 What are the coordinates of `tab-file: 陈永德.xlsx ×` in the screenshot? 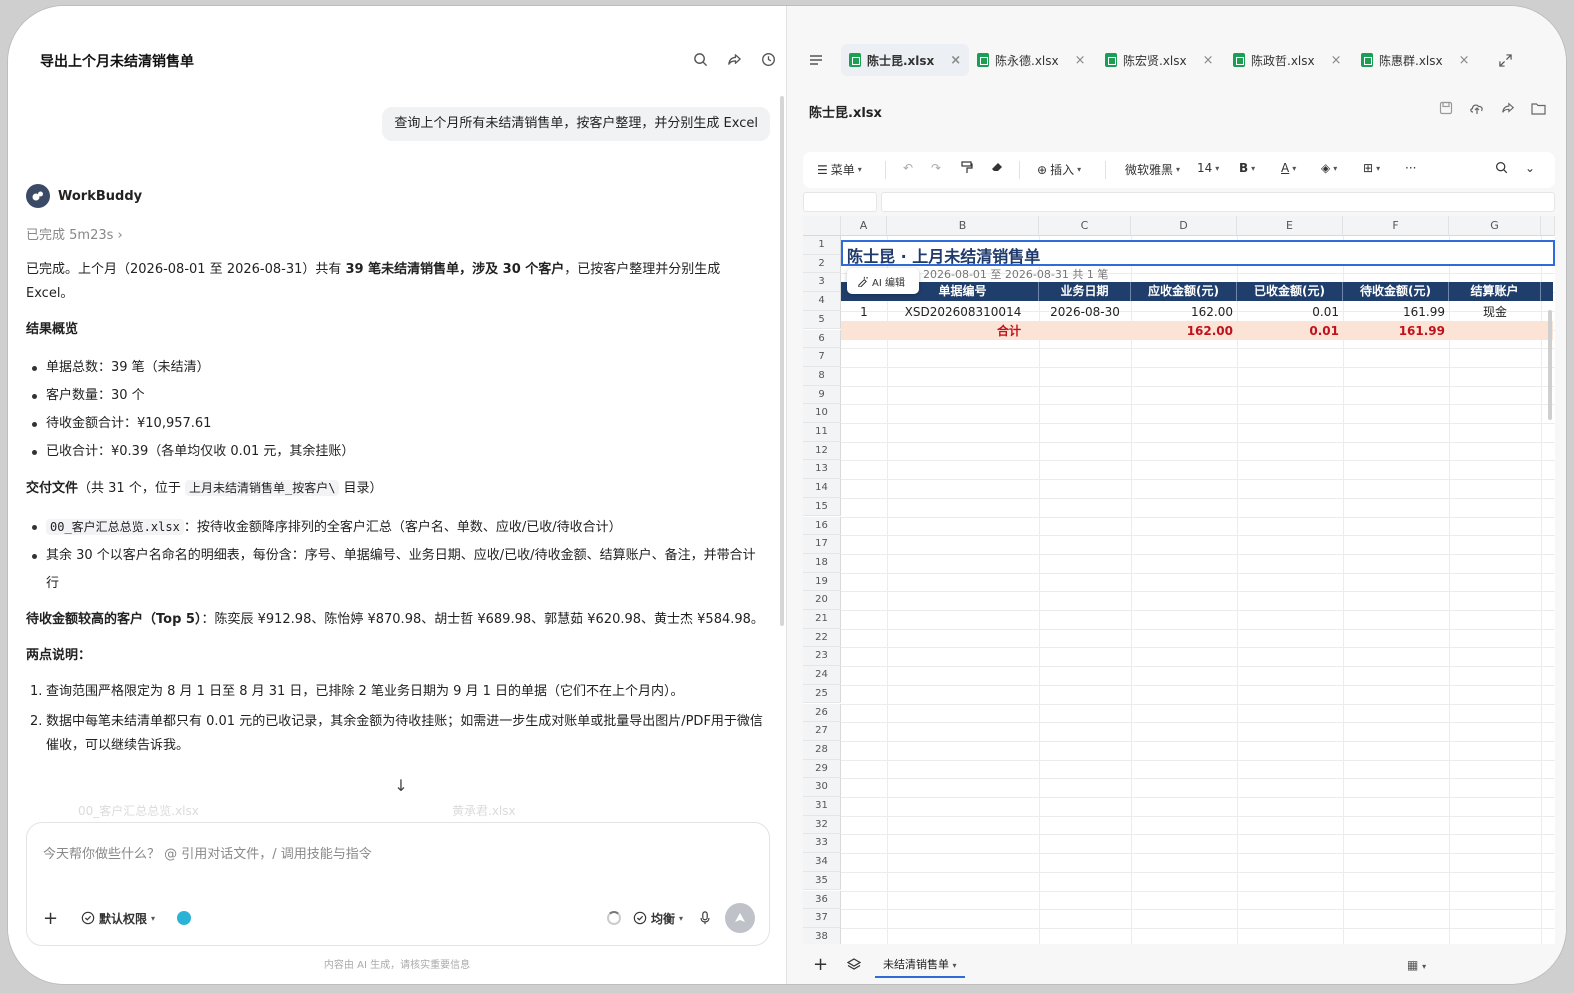 It's located at (1031, 60).